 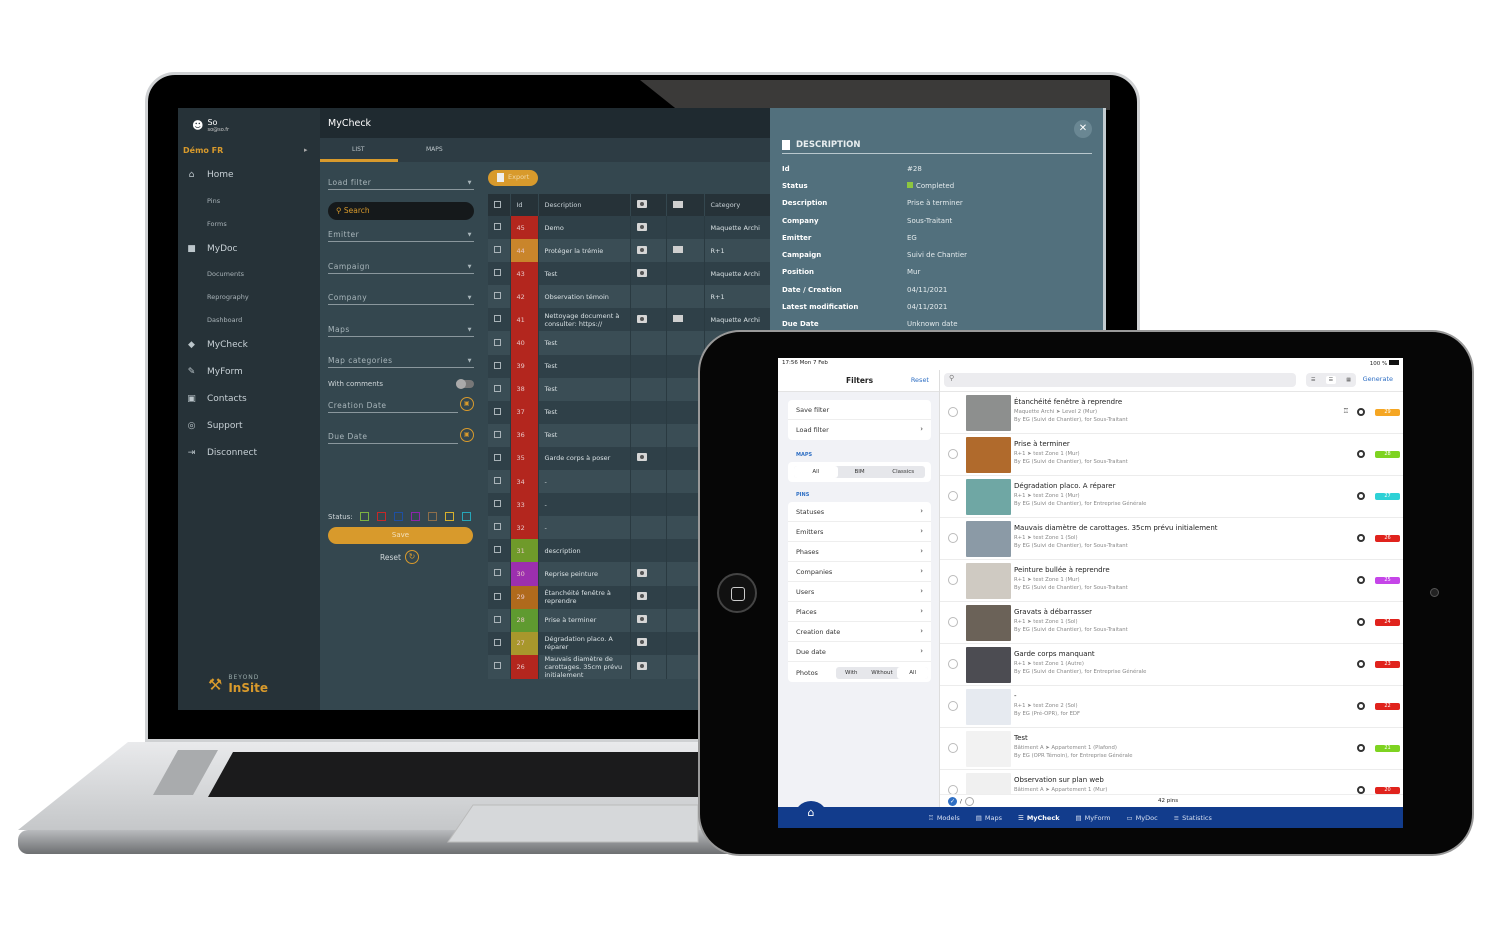 What do you see at coordinates (1348, 380) in the screenshot?
I see `view-grid-icon: ▦` at bounding box center [1348, 380].